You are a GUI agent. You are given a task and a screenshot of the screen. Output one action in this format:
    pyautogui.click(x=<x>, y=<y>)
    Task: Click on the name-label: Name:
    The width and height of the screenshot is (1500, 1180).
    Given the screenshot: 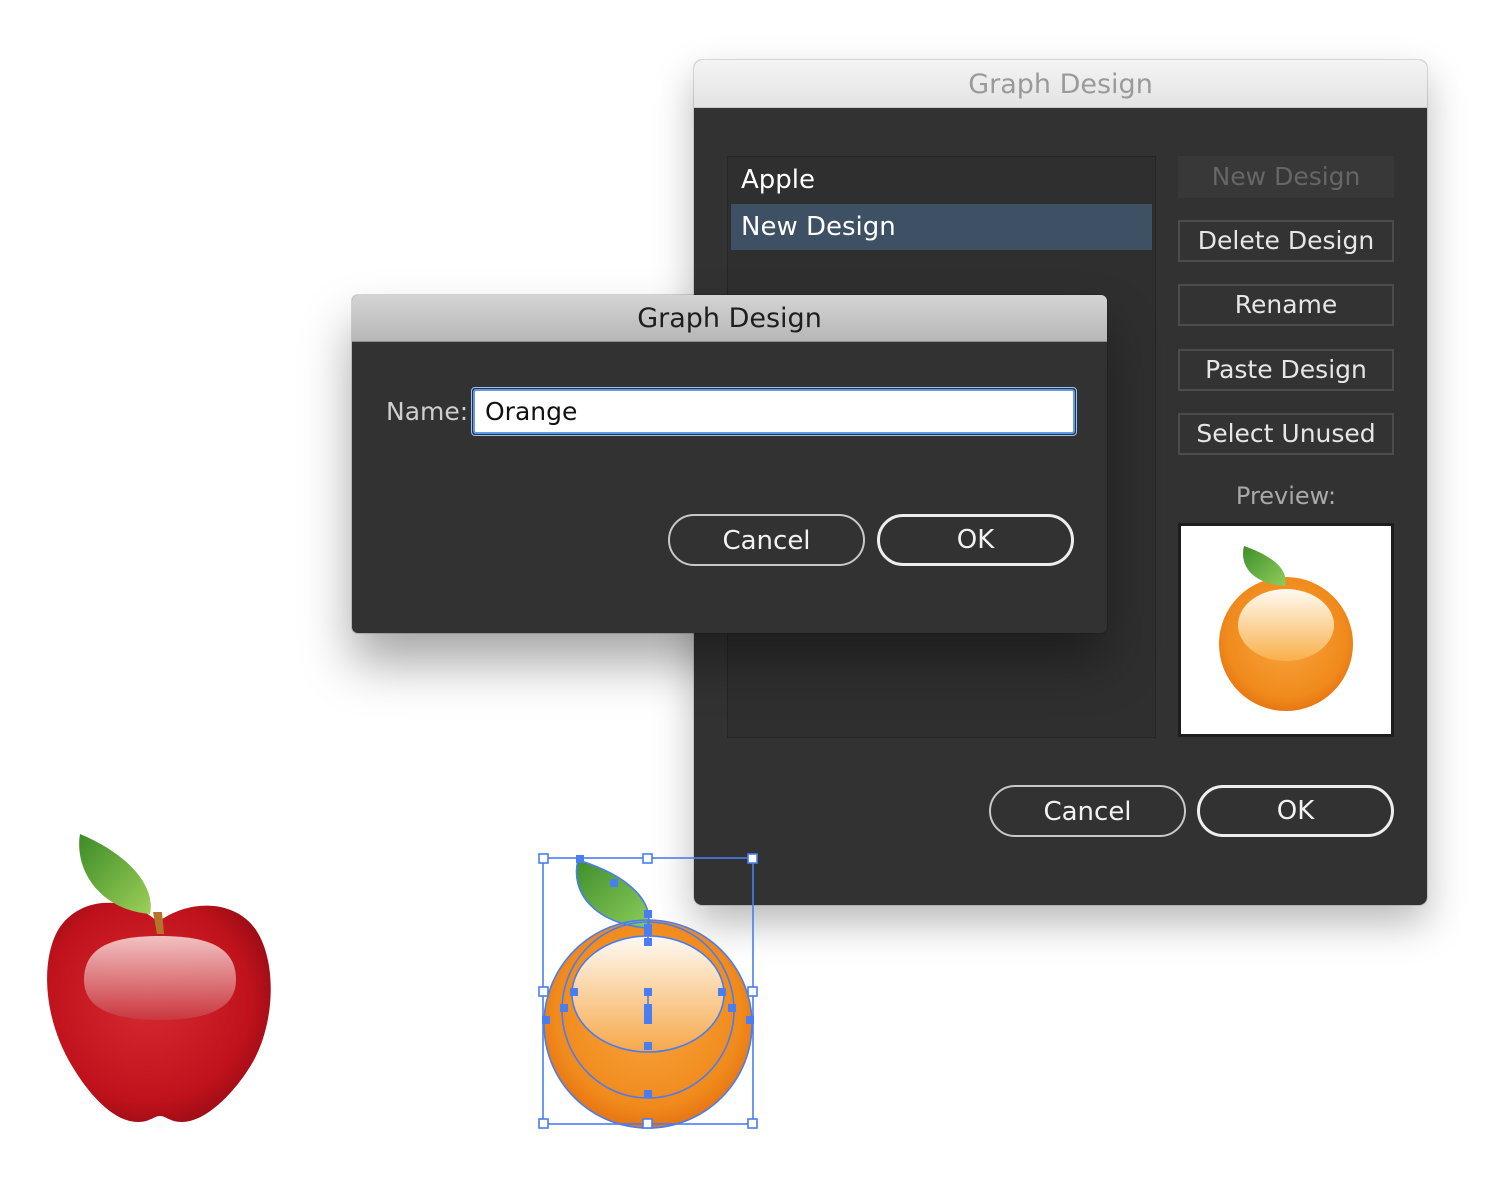 What is the action you would take?
    pyautogui.click(x=427, y=411)
    